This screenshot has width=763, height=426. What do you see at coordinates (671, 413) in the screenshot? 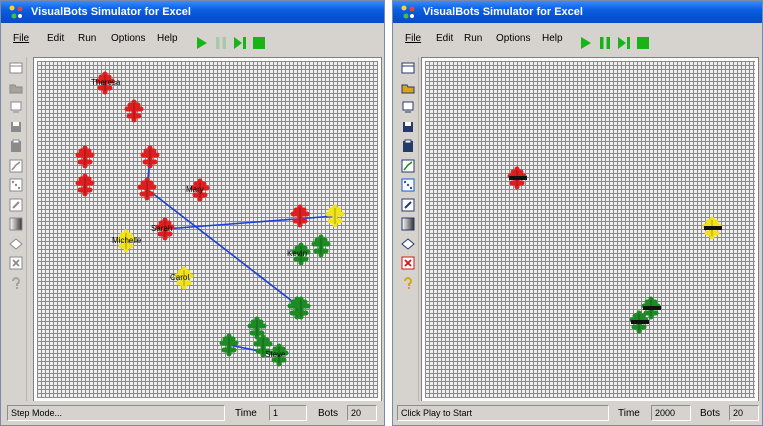
I see `time-value: 2000` at bounding box center [671, 413].